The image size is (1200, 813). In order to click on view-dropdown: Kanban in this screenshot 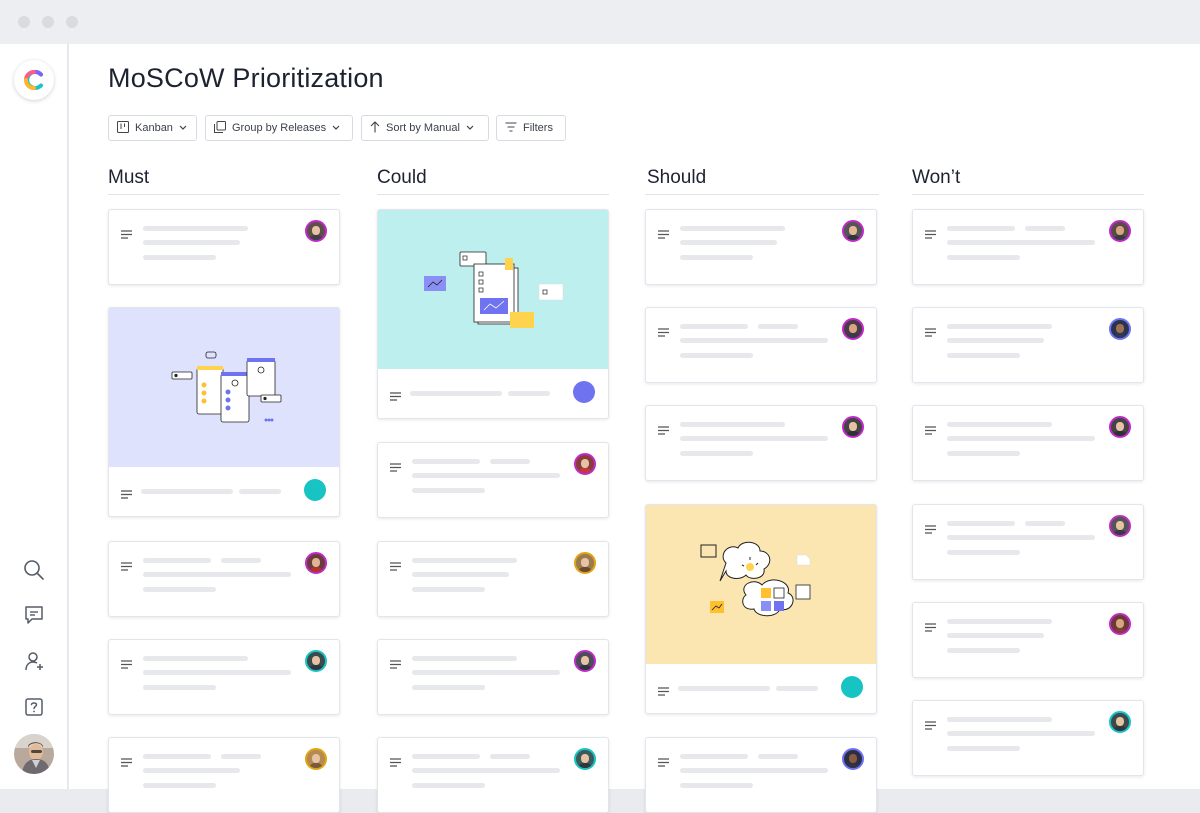, I will do `click(152, 128)`.